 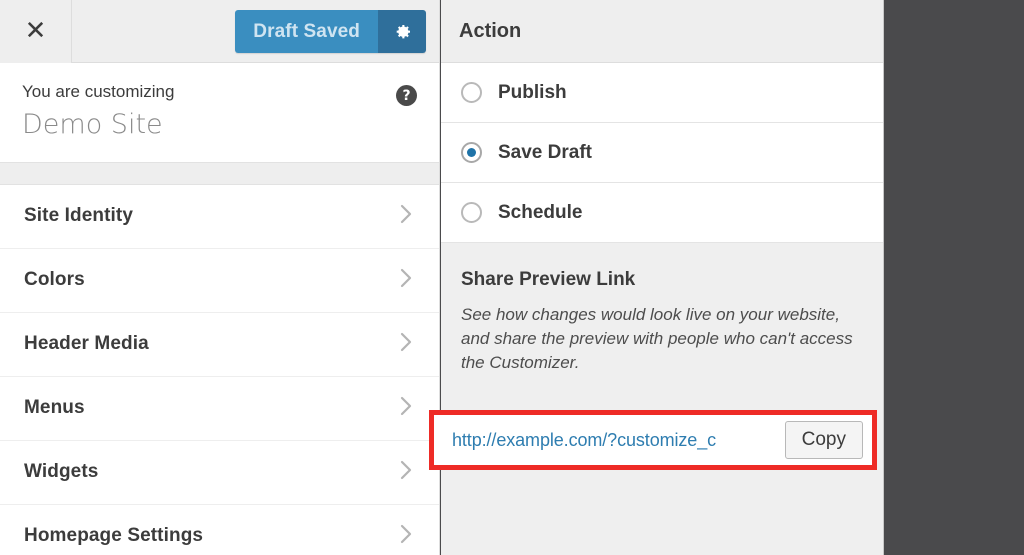 What do you see at coordinates (54, 408) in the screenshot?
I see `sidebar-item-label: Menus` at bounding box center [54, 408].